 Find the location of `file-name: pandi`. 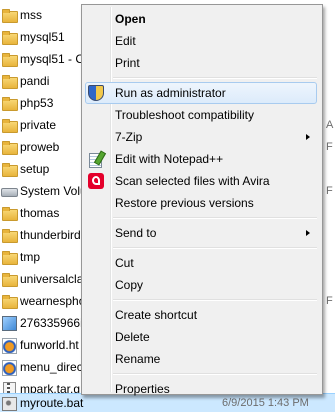

file-name: pandi is located at coordinates (35, 81).